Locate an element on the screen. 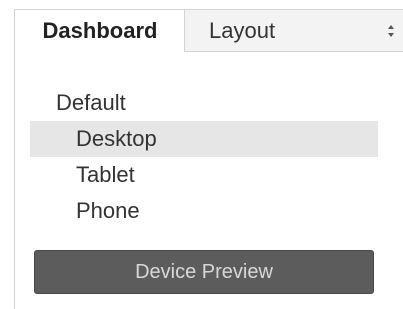 This screenshot has height=309, width=403. layout-item-desktop: Desktop is located at coordinates (204, 139).